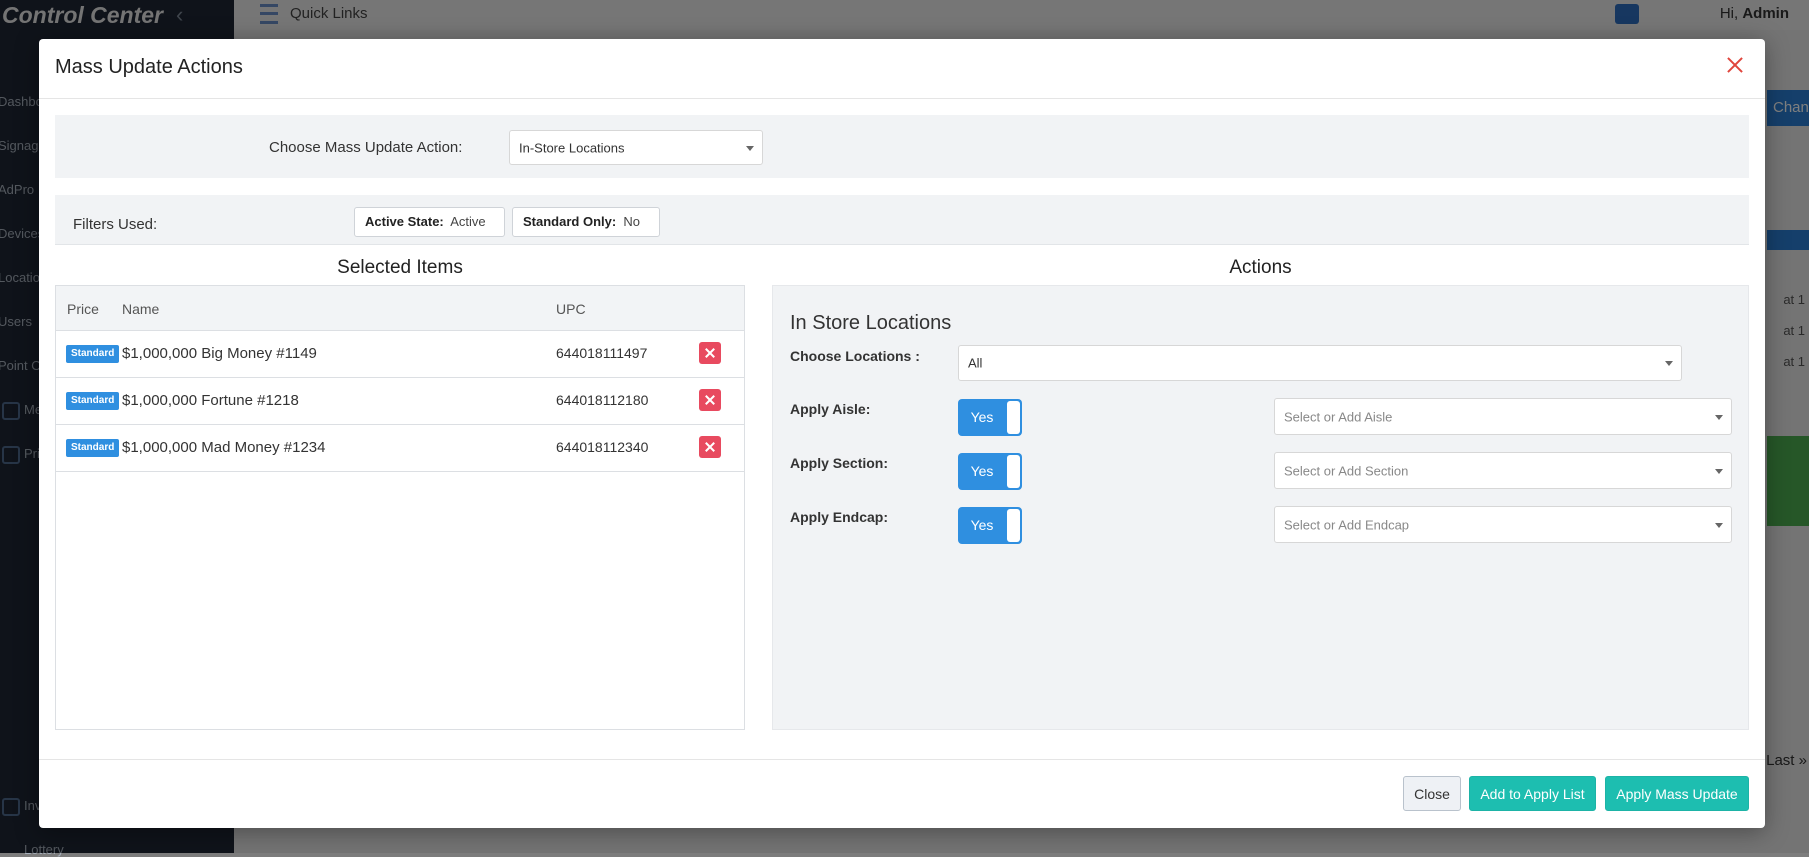 The width and height of the screenshot is (1809, 857). Describe the element at coordinates (572, 147) in the screenshot. I see `choose-action-value: In-Store Locations` at that location.